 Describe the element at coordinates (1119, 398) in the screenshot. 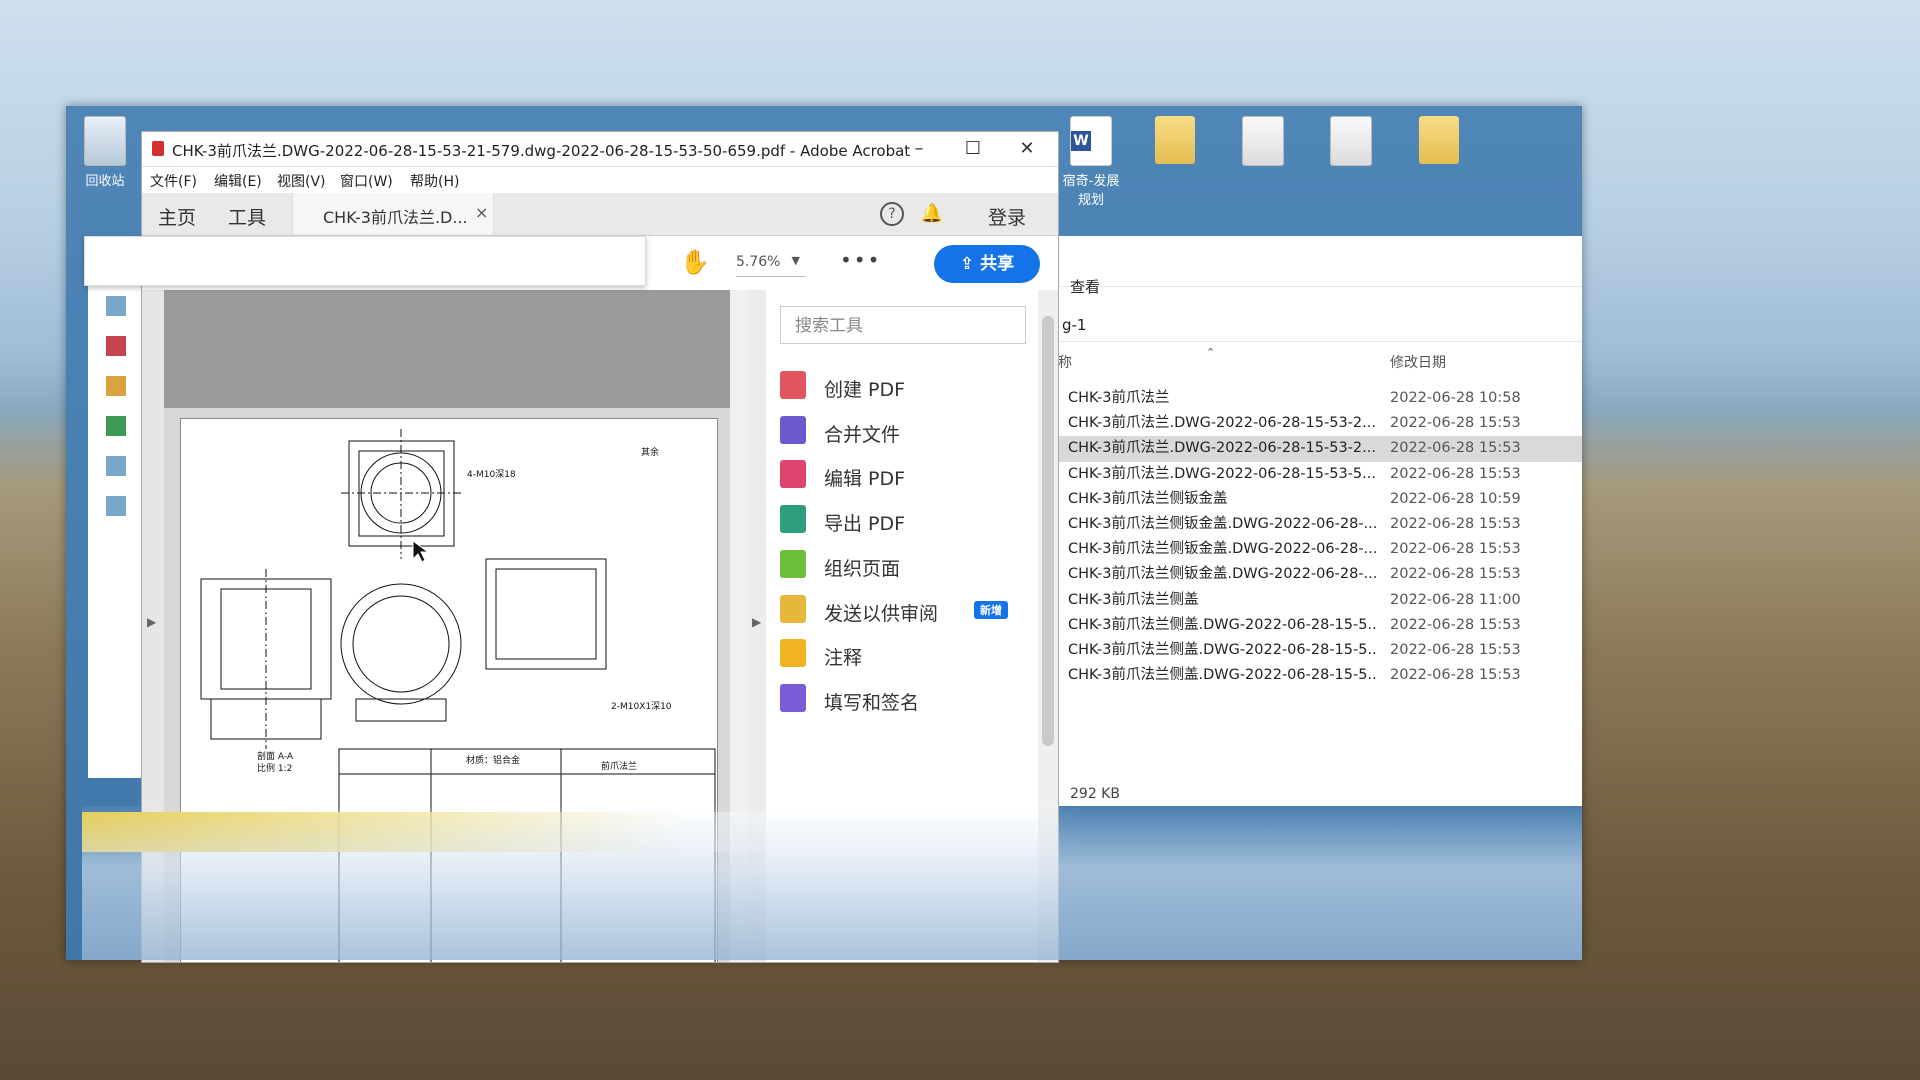

I see `file-name: CHK-3前爪法兰` at that location.